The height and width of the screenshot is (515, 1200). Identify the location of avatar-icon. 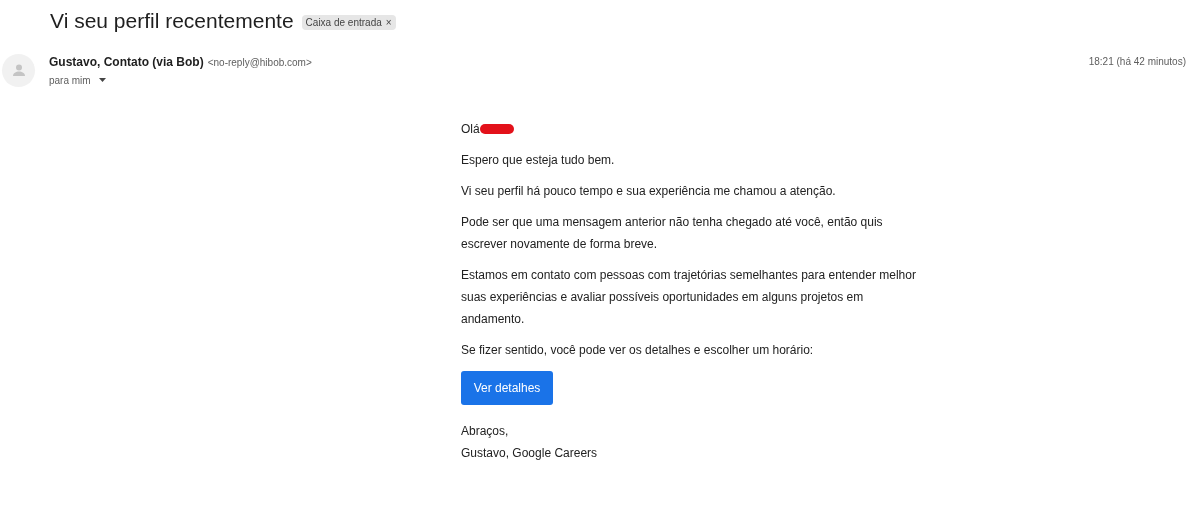
(18, 70).